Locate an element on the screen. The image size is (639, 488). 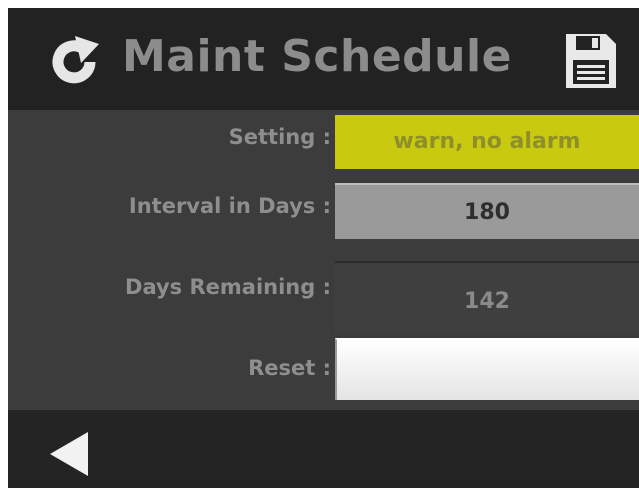
back-arrow-icon is located at coordinates (70, 454).